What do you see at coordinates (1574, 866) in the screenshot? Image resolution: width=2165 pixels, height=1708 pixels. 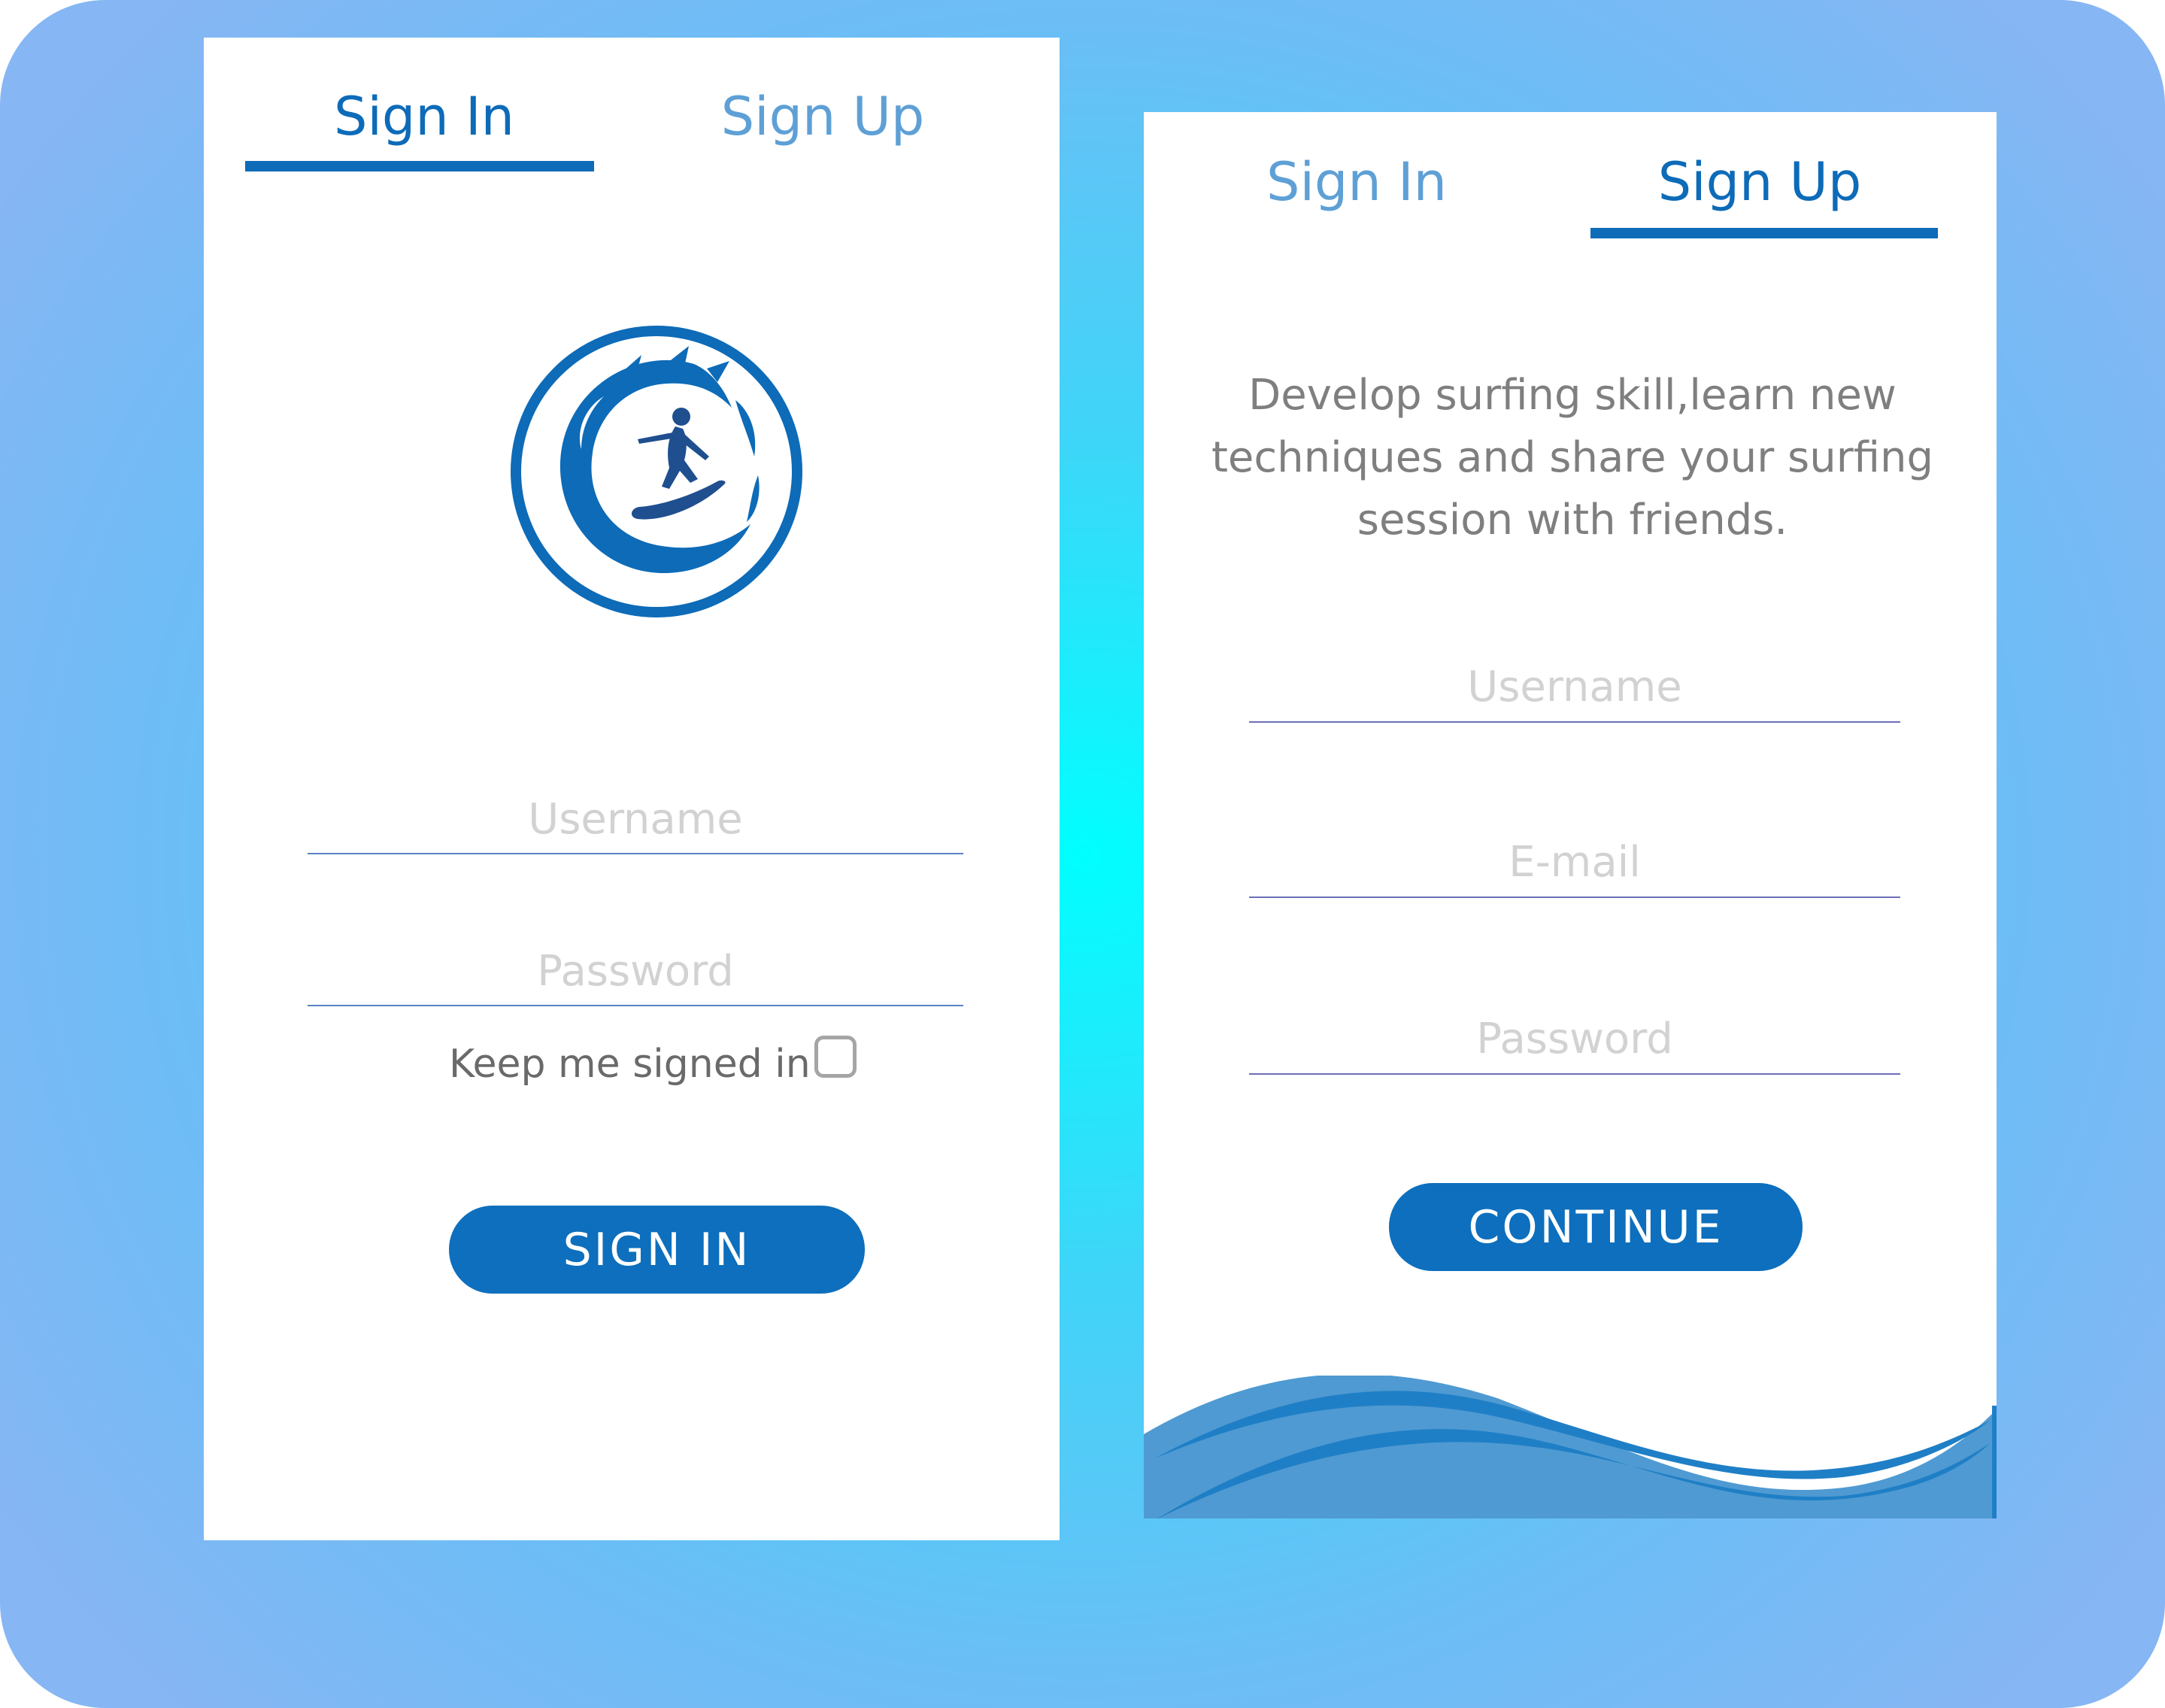 I see `email-field` at bounding box center [1574, 866].